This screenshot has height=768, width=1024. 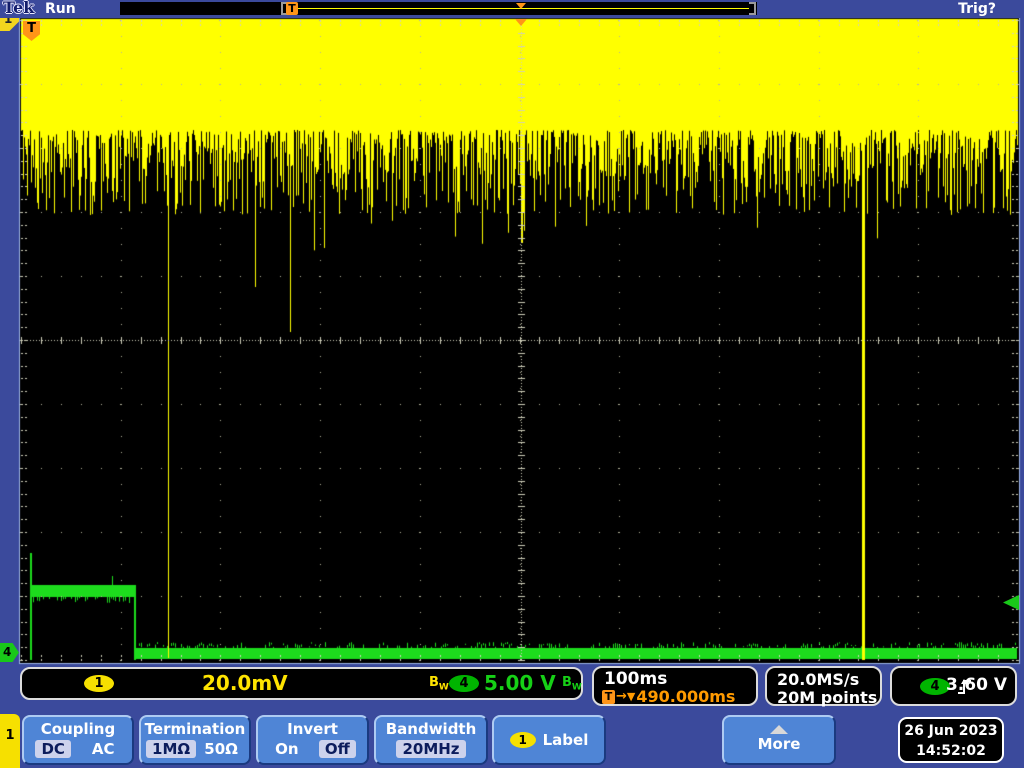 I want to click on label-ch1-badge: 1, so click(x=522, y=740).